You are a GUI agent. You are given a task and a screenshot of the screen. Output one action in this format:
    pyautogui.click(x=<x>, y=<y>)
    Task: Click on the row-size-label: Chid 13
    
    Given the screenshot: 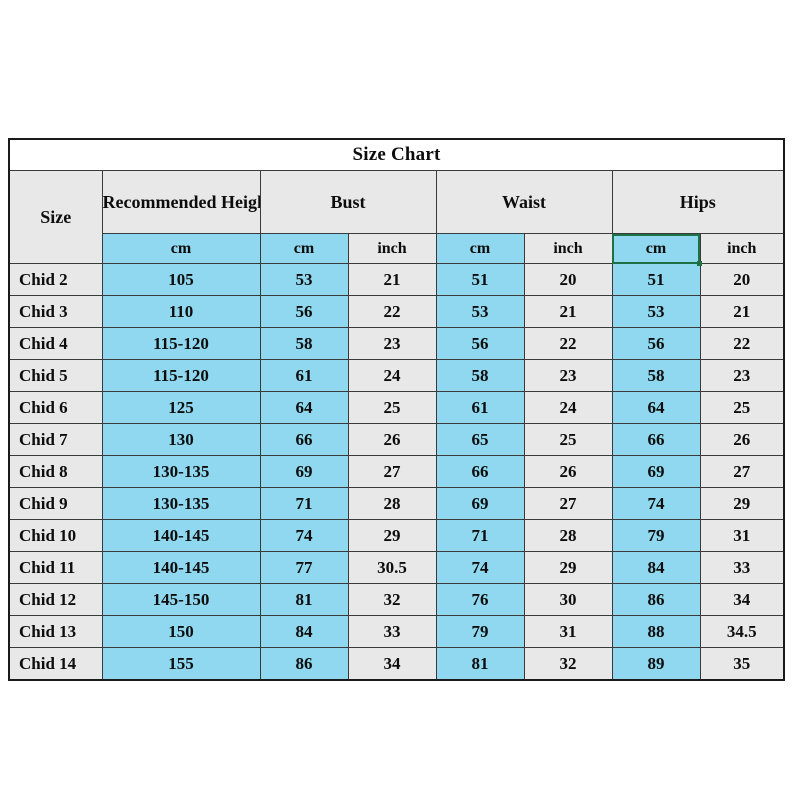 What is the action you would take?
    pyautogui.click(x=55, y=631)
    